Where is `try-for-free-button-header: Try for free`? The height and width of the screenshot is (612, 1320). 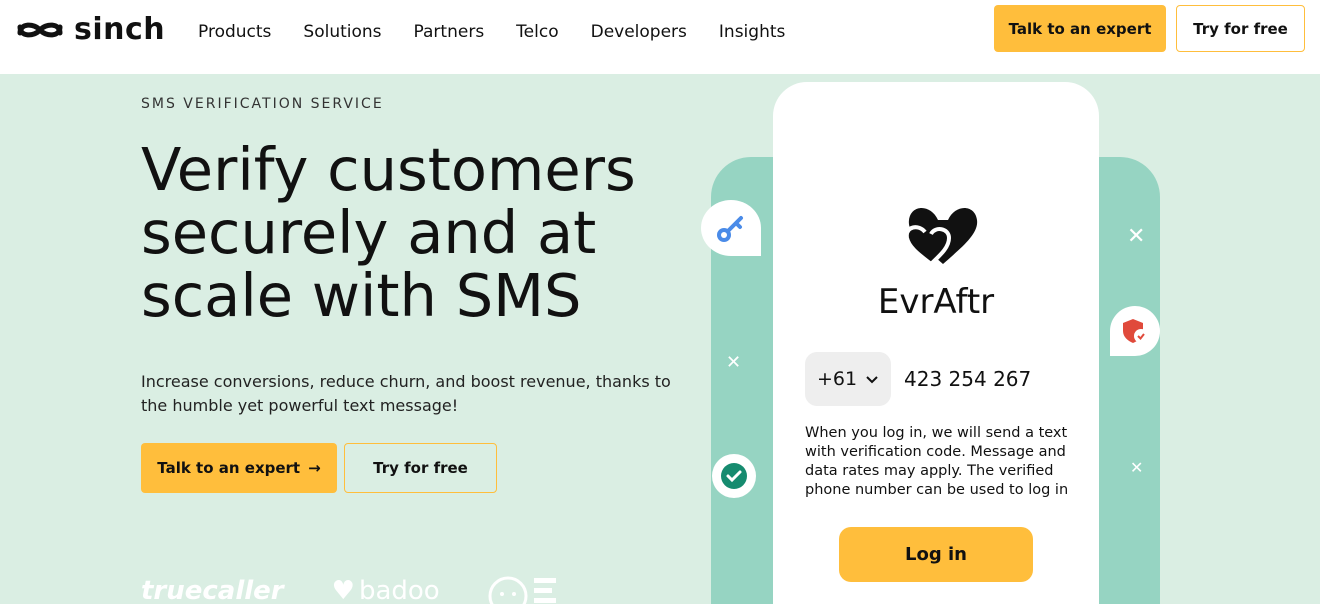
try-for-free-button-header: Try for free is located at coordinates (1240, 28).